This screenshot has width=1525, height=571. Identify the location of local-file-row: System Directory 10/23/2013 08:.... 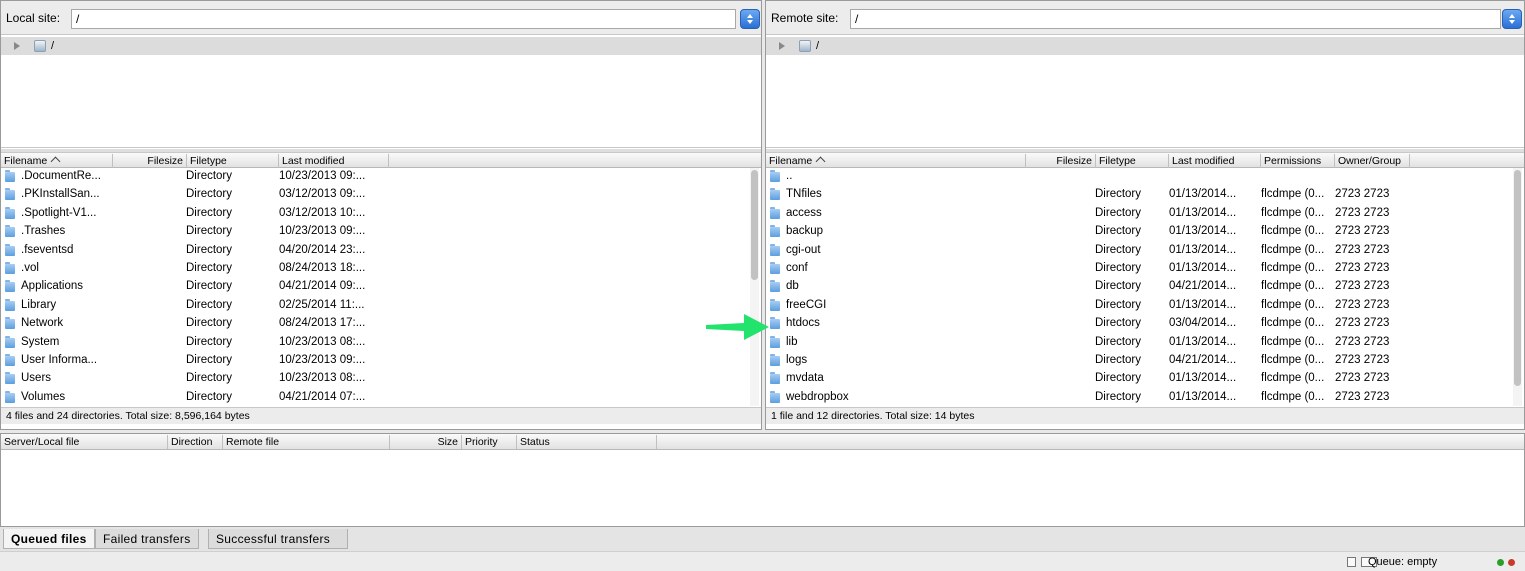
(381, 343).